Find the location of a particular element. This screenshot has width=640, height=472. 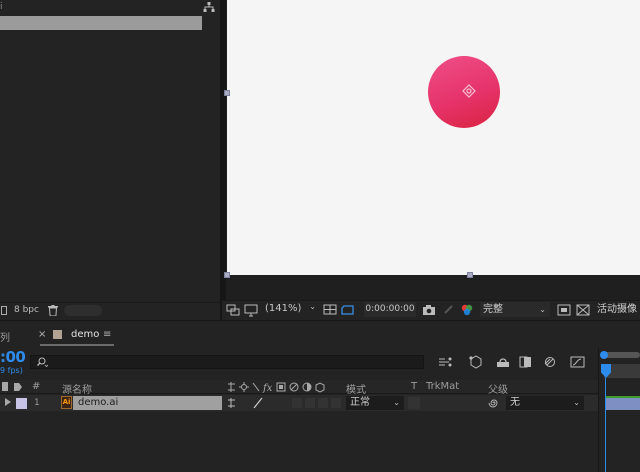

transform-handle-left is located at coordinates (227, 93).